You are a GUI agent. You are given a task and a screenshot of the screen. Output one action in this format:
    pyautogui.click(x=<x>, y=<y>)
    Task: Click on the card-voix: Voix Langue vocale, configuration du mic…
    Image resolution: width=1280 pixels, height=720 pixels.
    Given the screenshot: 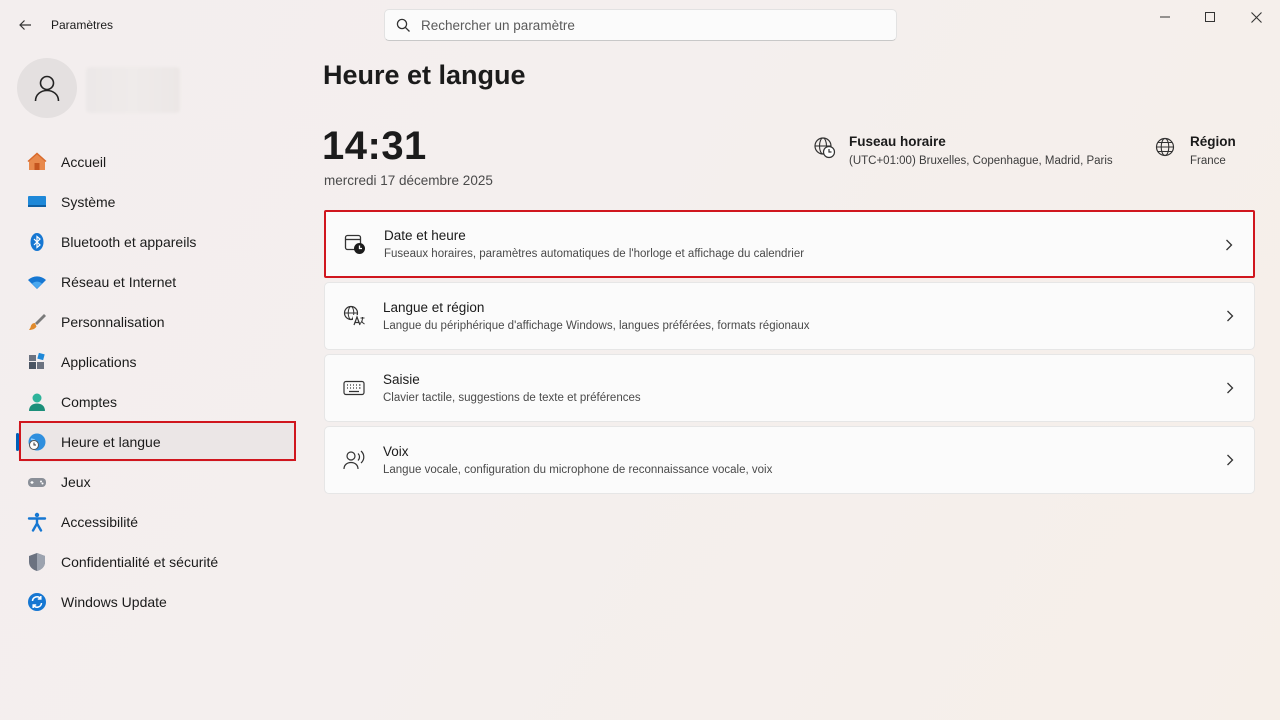 What is the action you would take?
    pyautogui.click(x=789, y=460)
    